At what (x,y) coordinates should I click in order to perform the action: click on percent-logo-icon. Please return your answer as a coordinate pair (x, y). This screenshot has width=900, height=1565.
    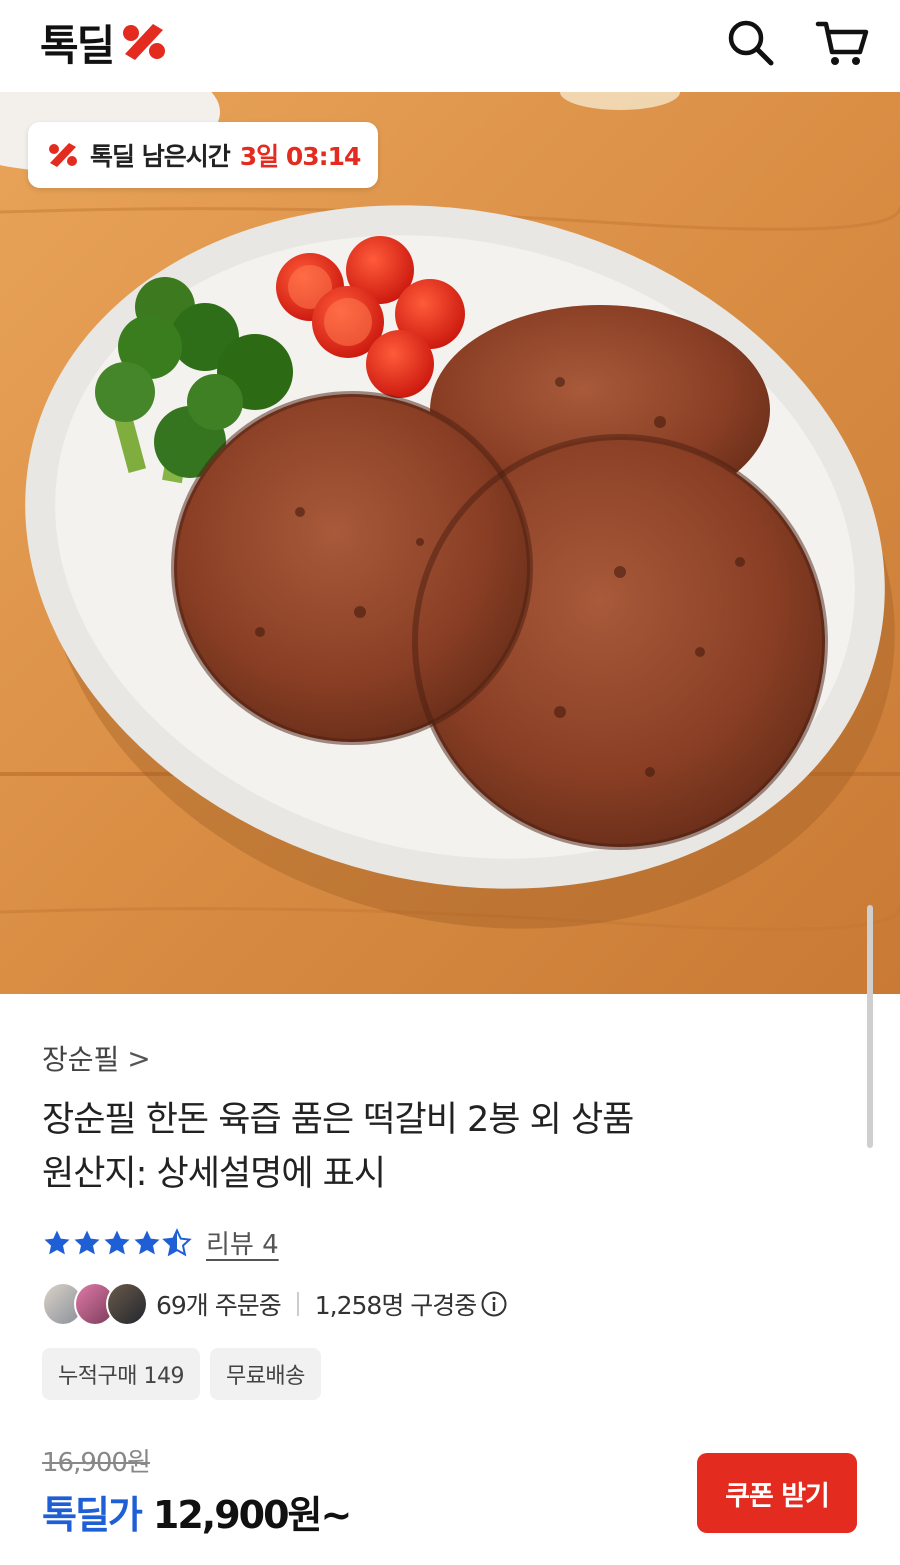
    Looking at the image, I should click on (144, 42).